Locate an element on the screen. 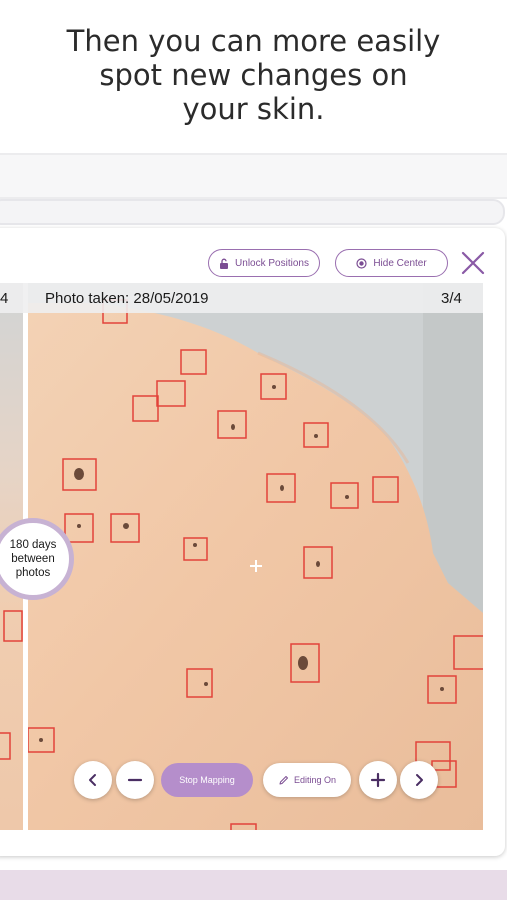 This screenshot has height=900, width=507. editing-label: Editing On is located at coordinates (315, 780).